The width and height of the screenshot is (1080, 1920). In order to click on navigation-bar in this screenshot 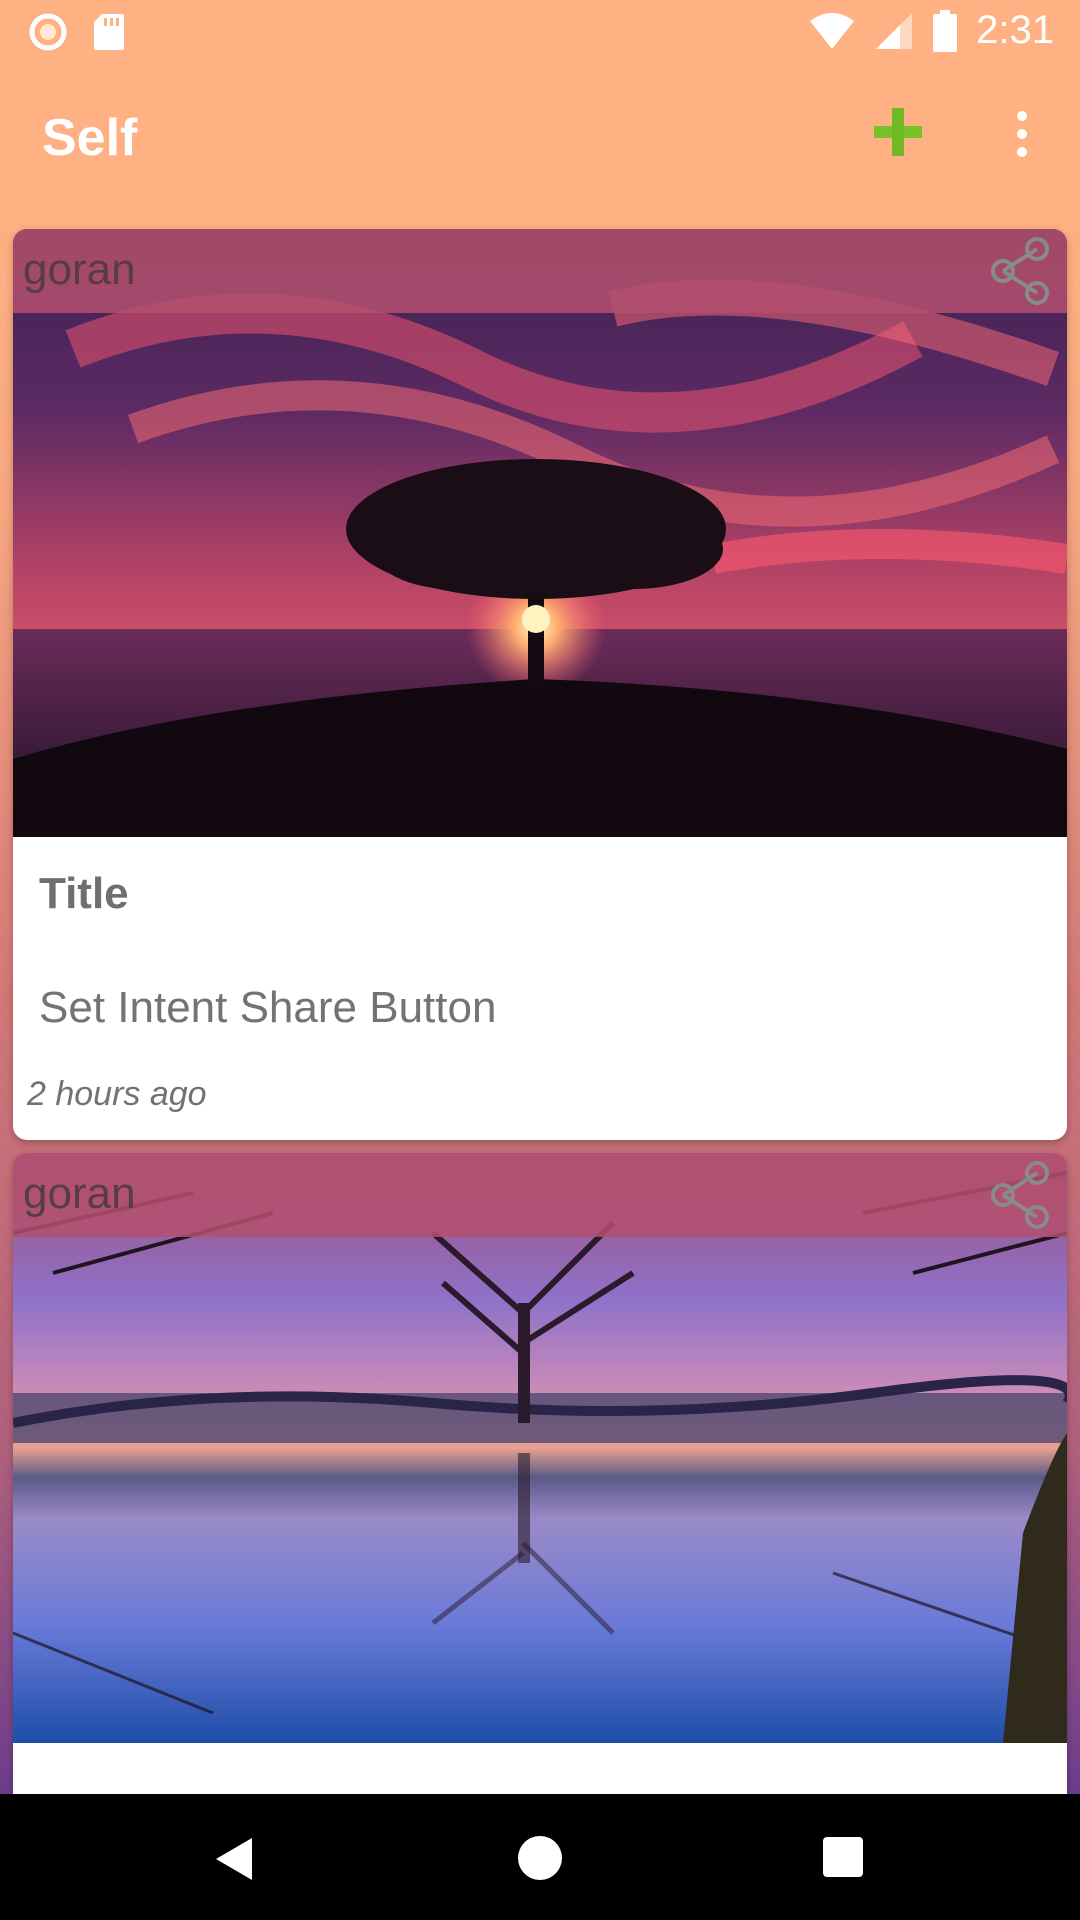, I will do `click(540, 1857)`.